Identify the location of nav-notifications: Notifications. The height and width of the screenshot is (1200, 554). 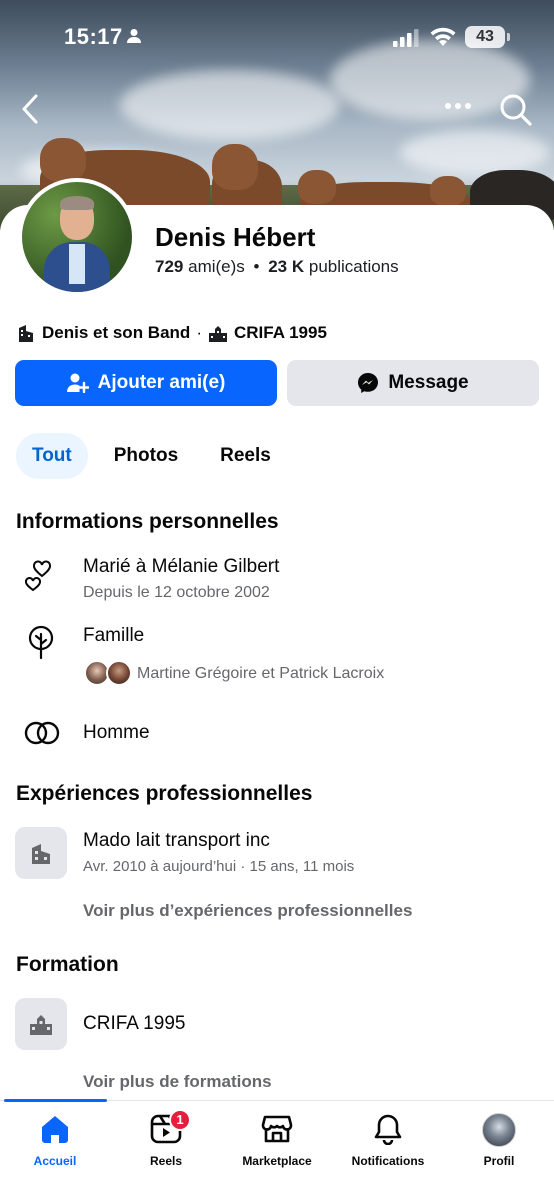
(388, 1141).